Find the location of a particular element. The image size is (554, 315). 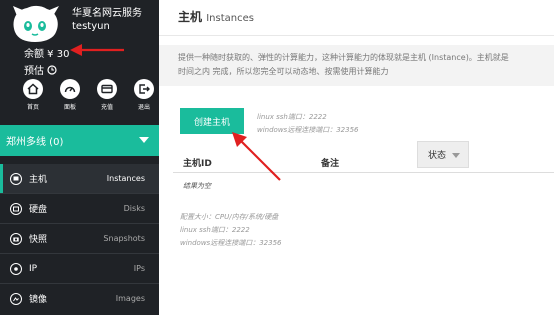

rdp-port-text: windows远程连接端口：32356 is located at coordinates (308, 130).